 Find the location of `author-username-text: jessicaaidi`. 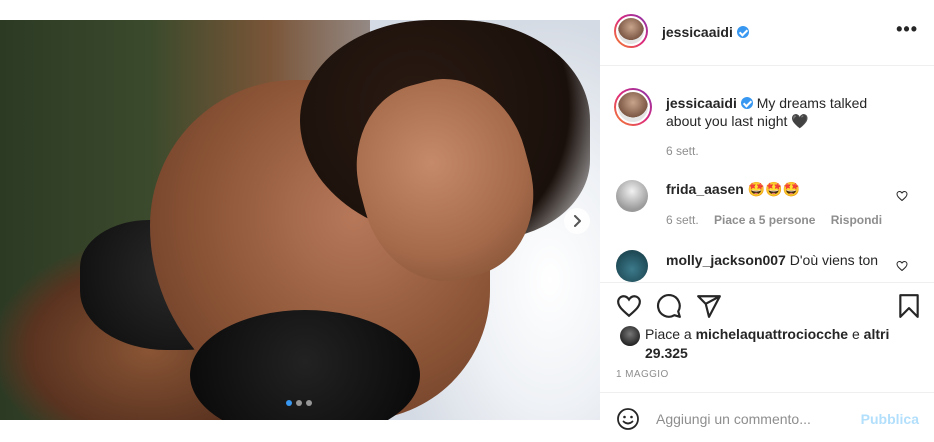

author-username-text: jessicaaidi is located at coordinates (697, 32).